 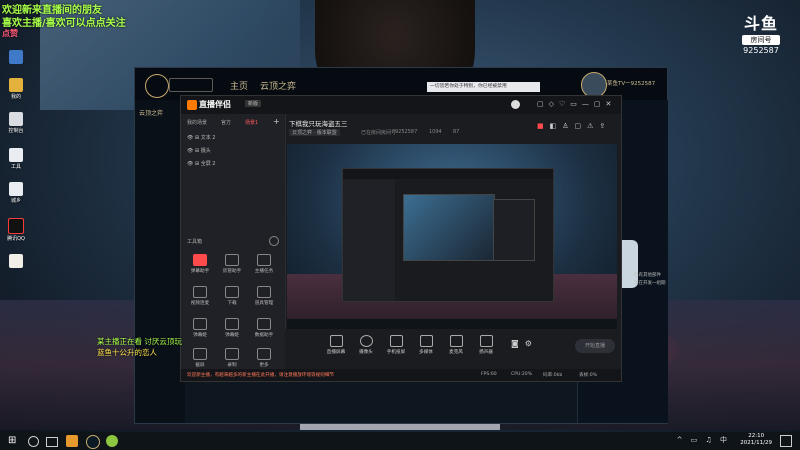 What do you see at coordinates (515, 104) in the screenshot?
I see `zb-avatar` at bounding box center [515, 104].